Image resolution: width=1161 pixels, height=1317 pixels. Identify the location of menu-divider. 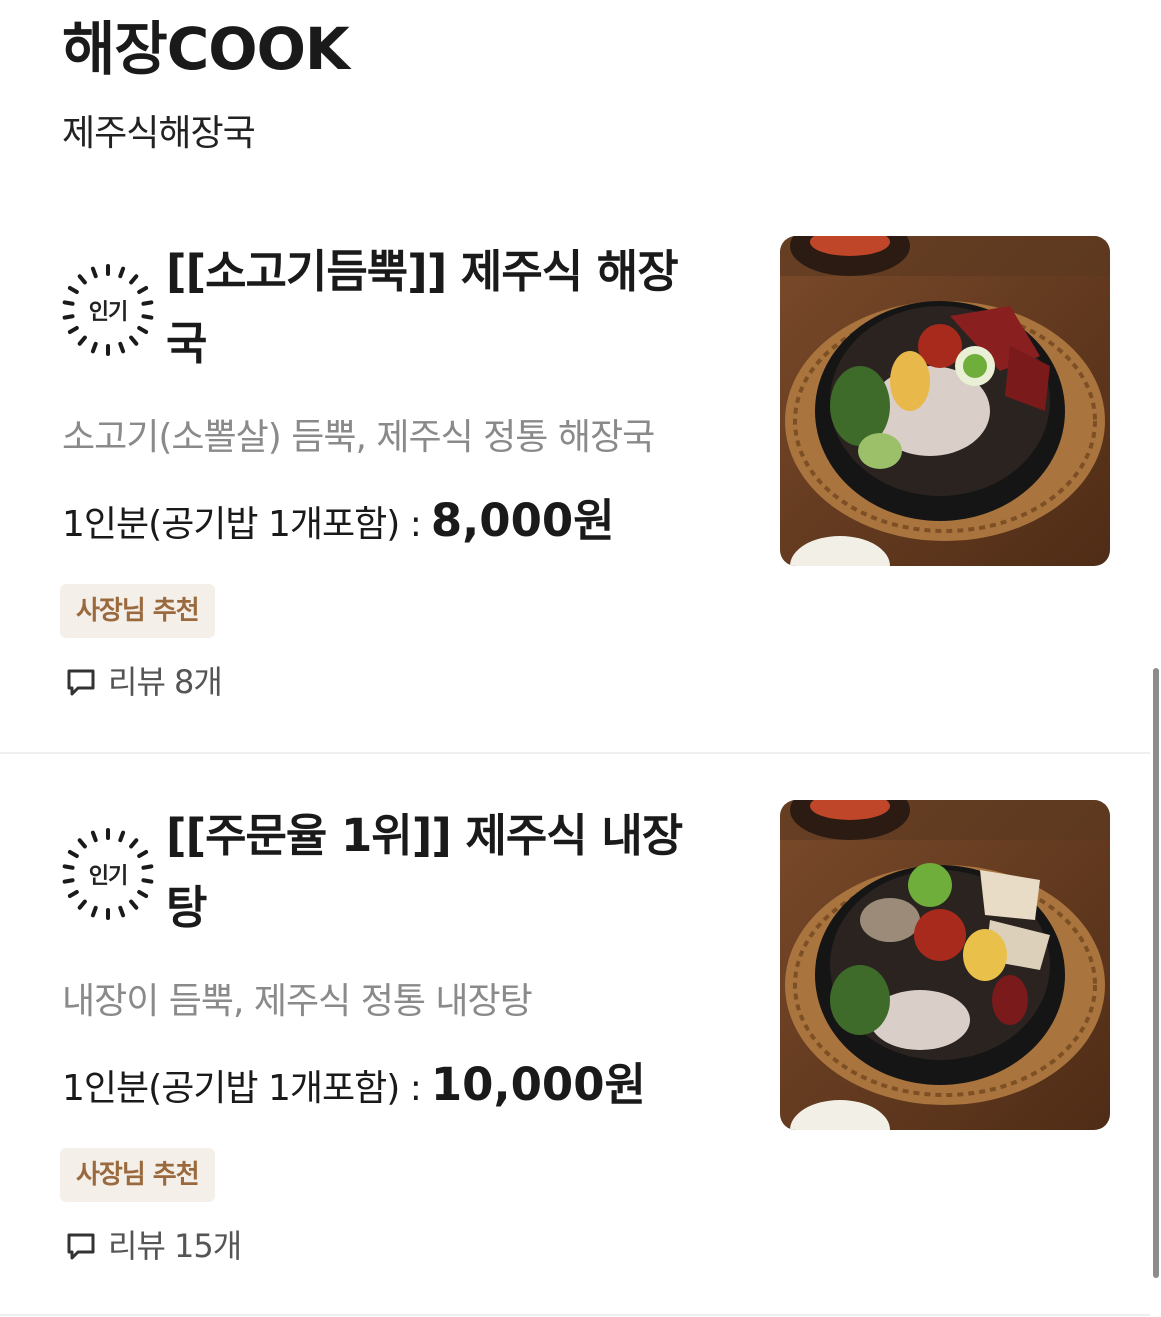
(575, 1315).